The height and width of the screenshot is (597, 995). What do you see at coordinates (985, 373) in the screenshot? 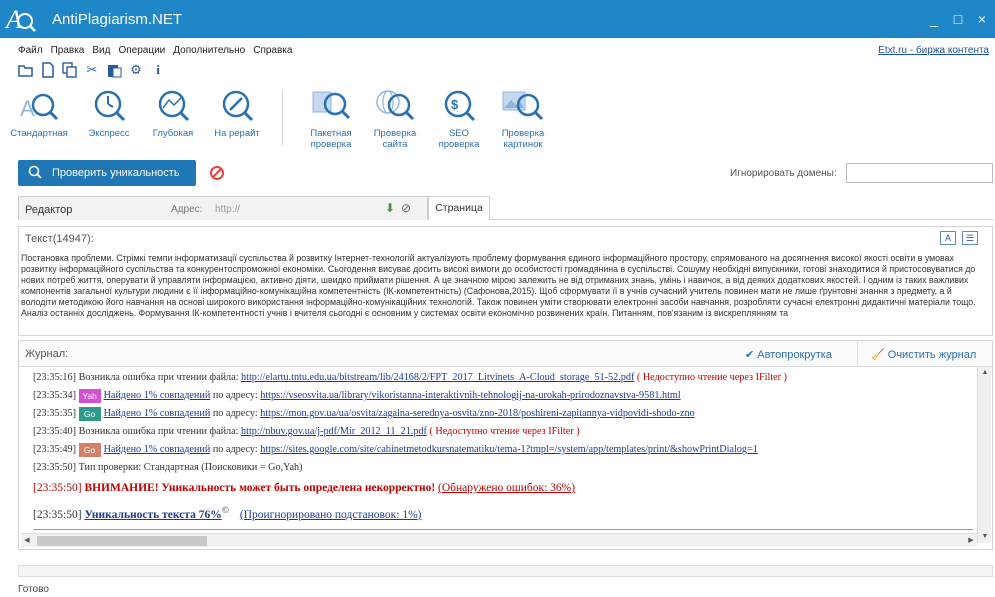
I see `scroll-up-icon: ▲` at bounding box center [985, 373].